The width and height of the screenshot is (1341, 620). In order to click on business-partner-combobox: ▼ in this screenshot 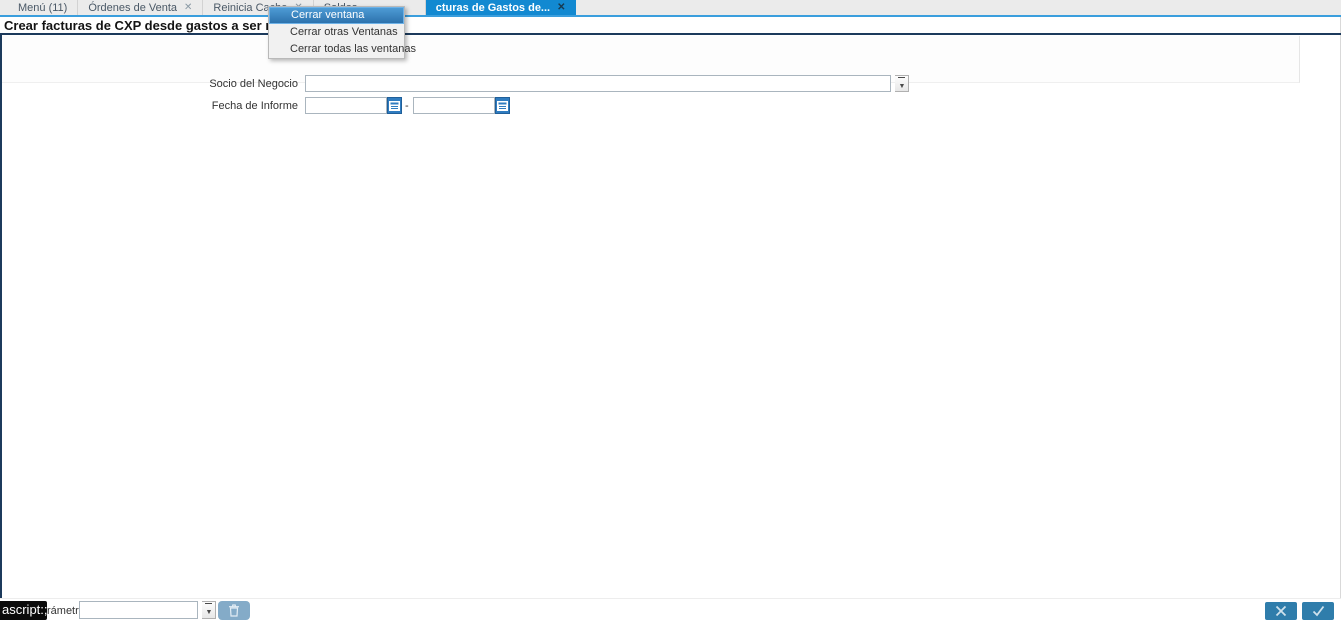, I will do `click(607, 84)`.